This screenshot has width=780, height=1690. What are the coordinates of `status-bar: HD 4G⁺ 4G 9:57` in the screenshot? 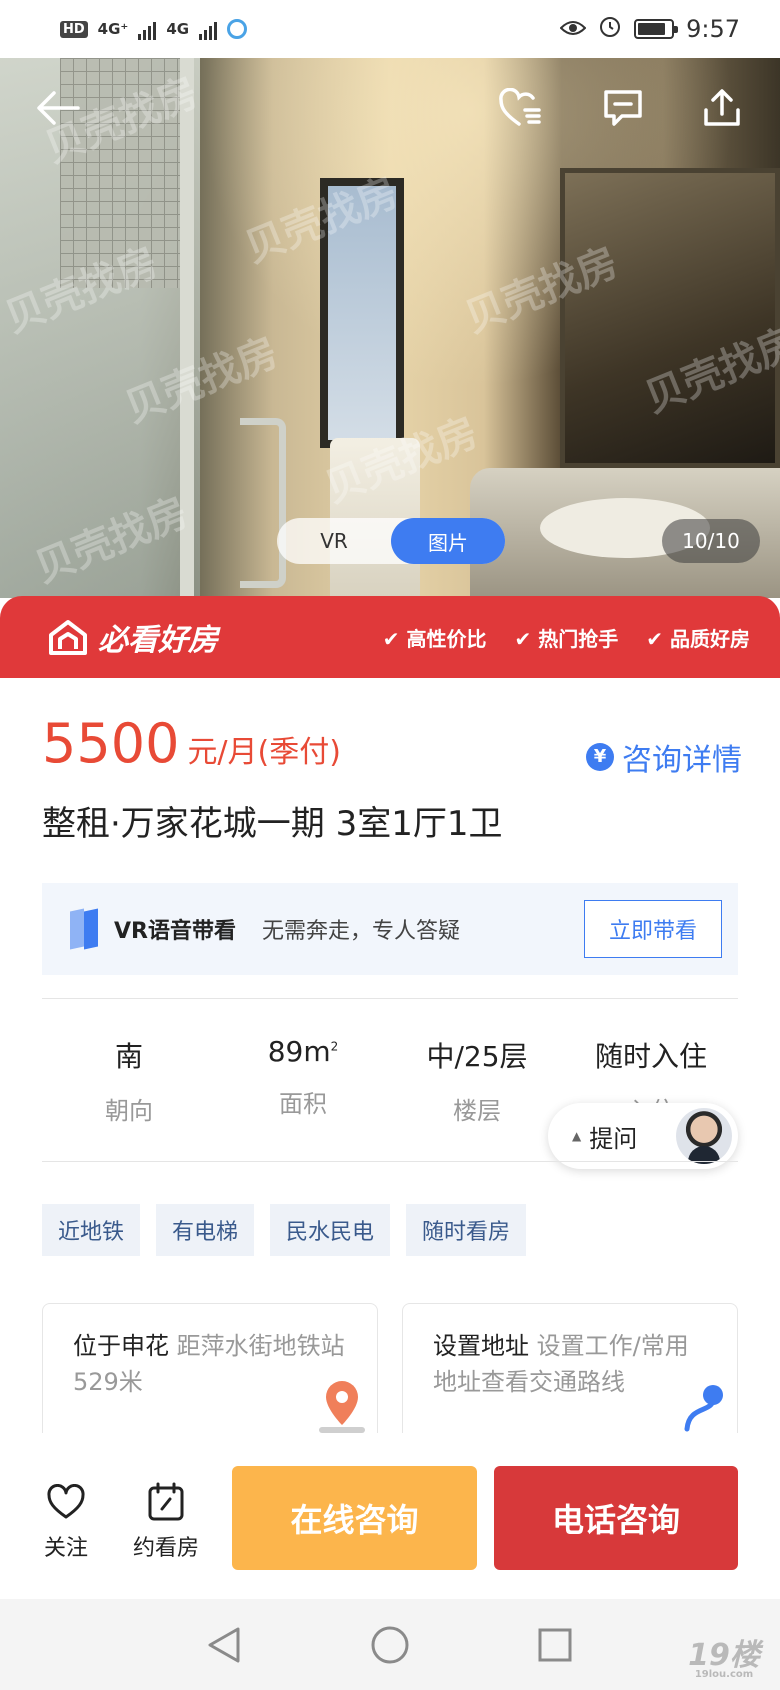 It's located at (390, 29).